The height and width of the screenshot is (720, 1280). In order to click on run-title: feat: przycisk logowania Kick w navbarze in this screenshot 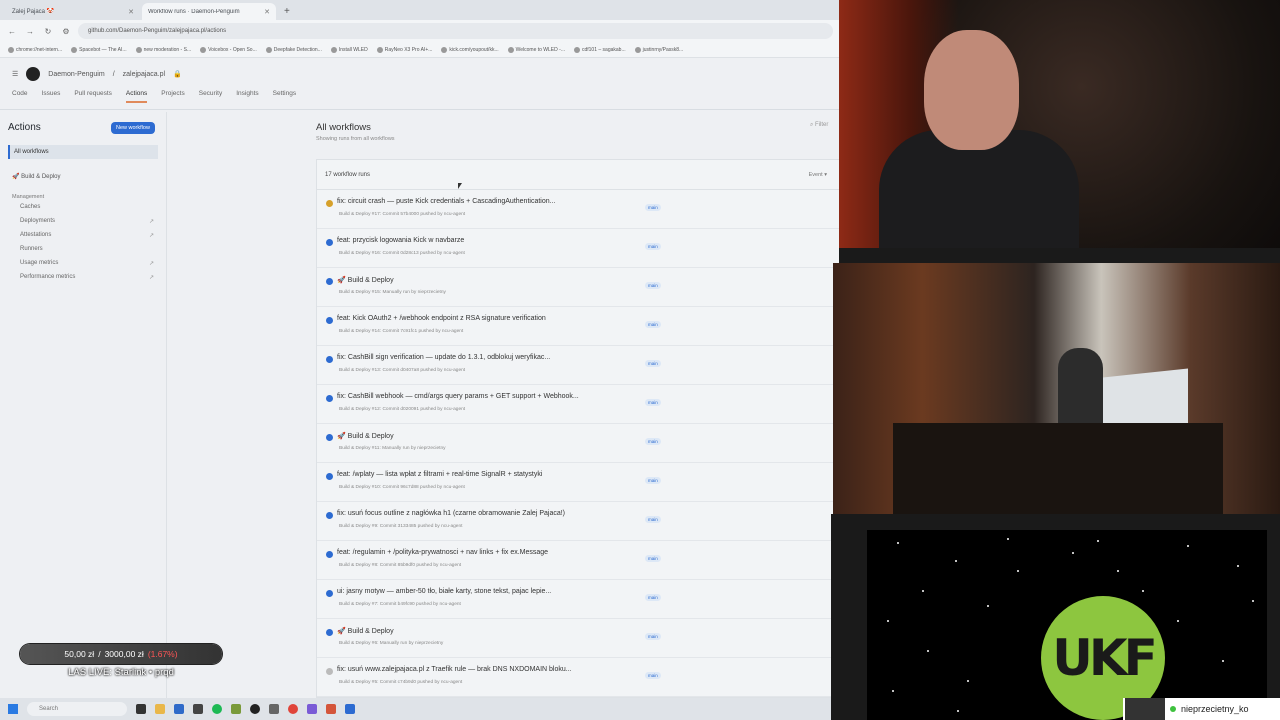, I will do `click(400, 240)`.